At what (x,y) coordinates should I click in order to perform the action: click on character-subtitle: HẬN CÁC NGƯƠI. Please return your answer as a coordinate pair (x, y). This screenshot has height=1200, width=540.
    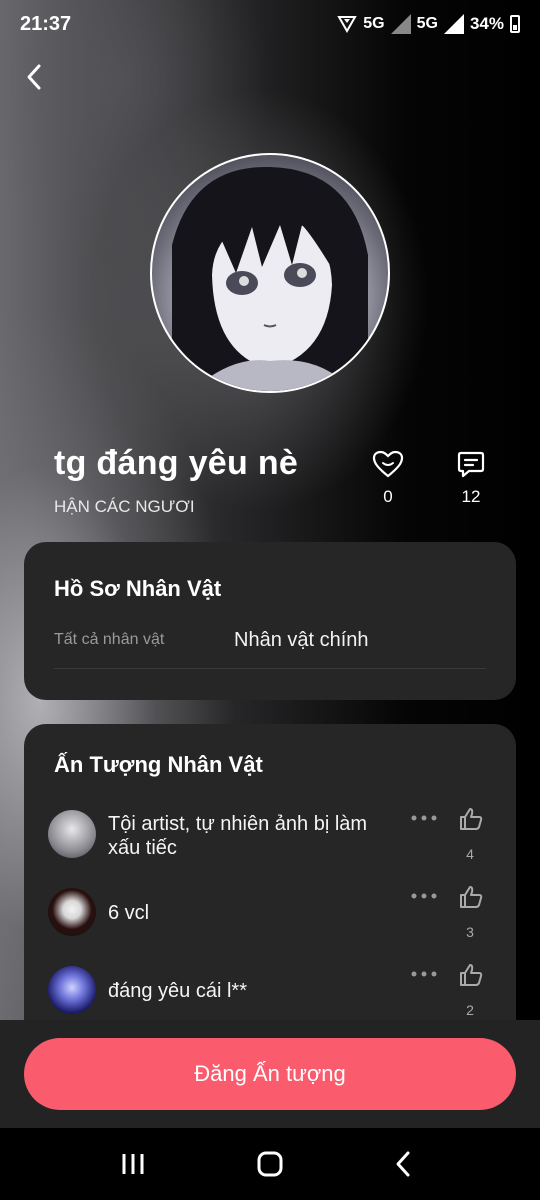
    Looking at the image, I should click on (124, 506).